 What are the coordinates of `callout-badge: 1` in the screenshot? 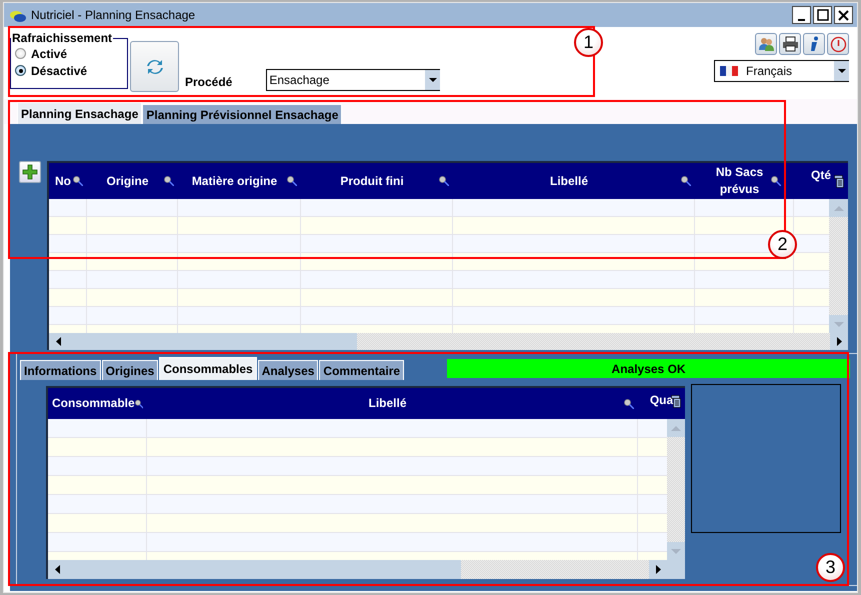 It's located at (588, 42).